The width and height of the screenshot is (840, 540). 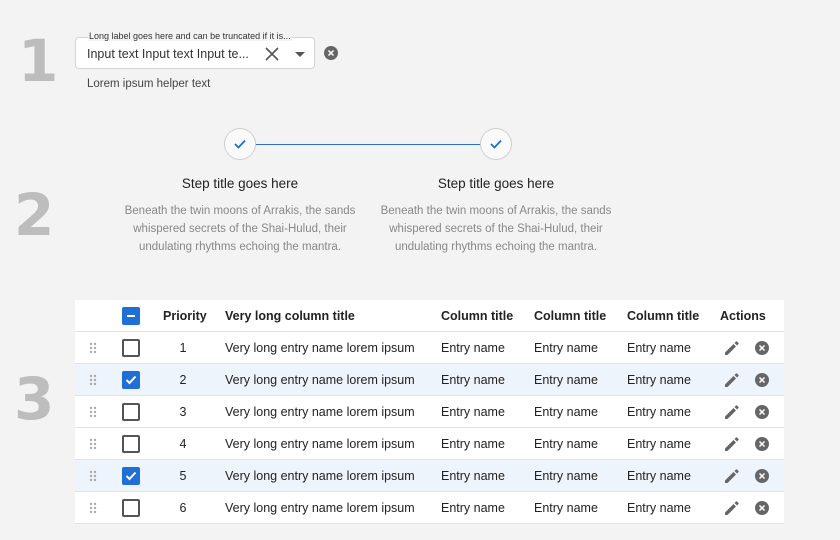 What do you see at coordinates (300, 54) in the screenshot?
I see `caret-down-icon` at bounding box center [300, 54].